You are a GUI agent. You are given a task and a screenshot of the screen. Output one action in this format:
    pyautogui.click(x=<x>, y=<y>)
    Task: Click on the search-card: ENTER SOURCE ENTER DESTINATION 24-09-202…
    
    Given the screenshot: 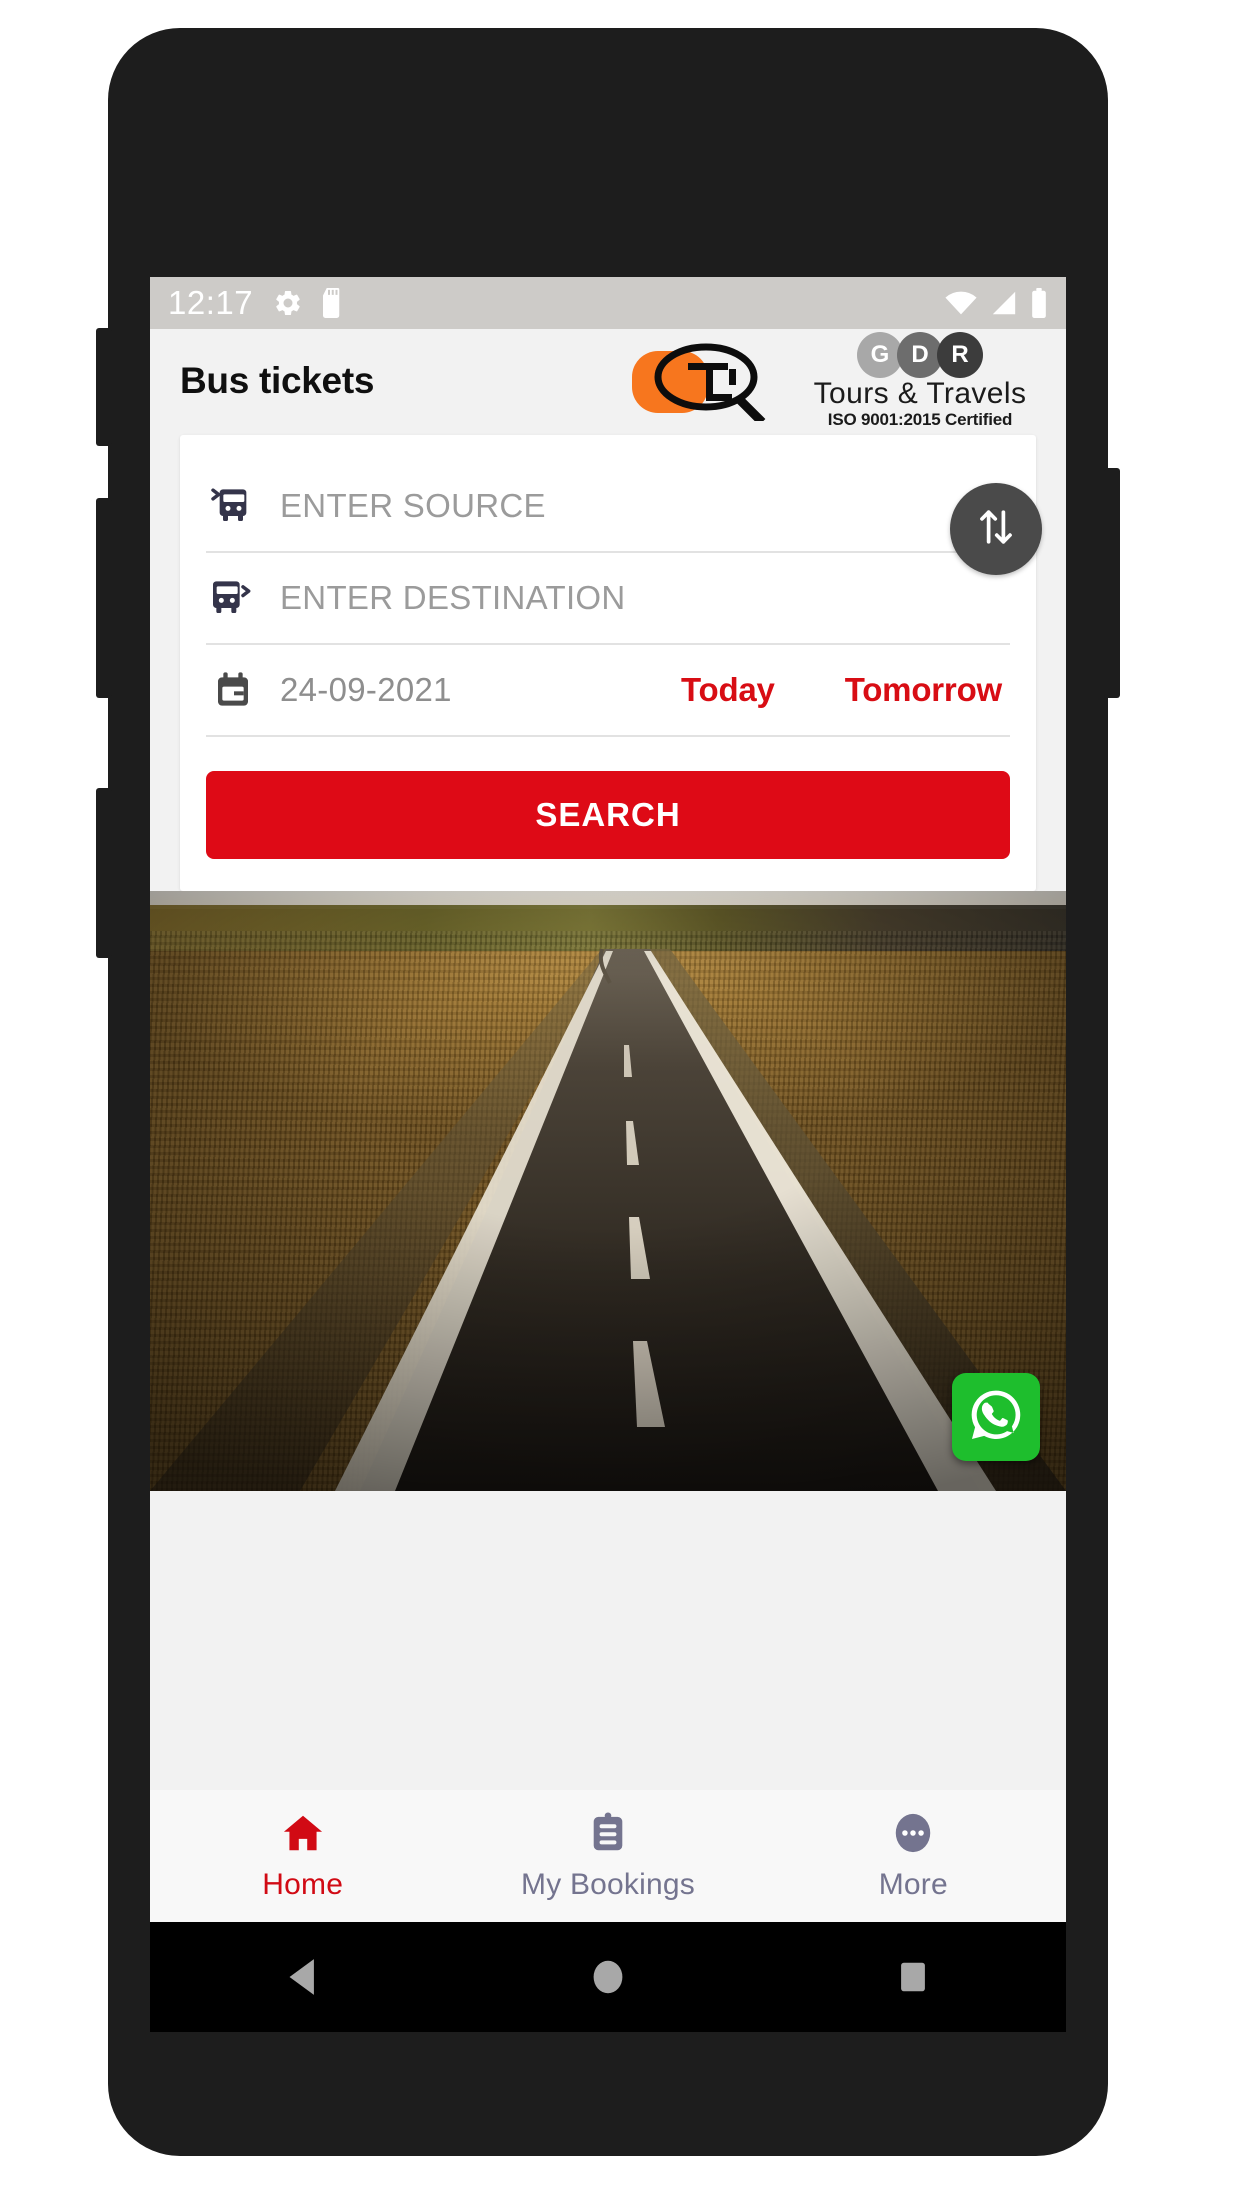 What is the action you would take?
    pyautogui.click(x=611, y=663)
    